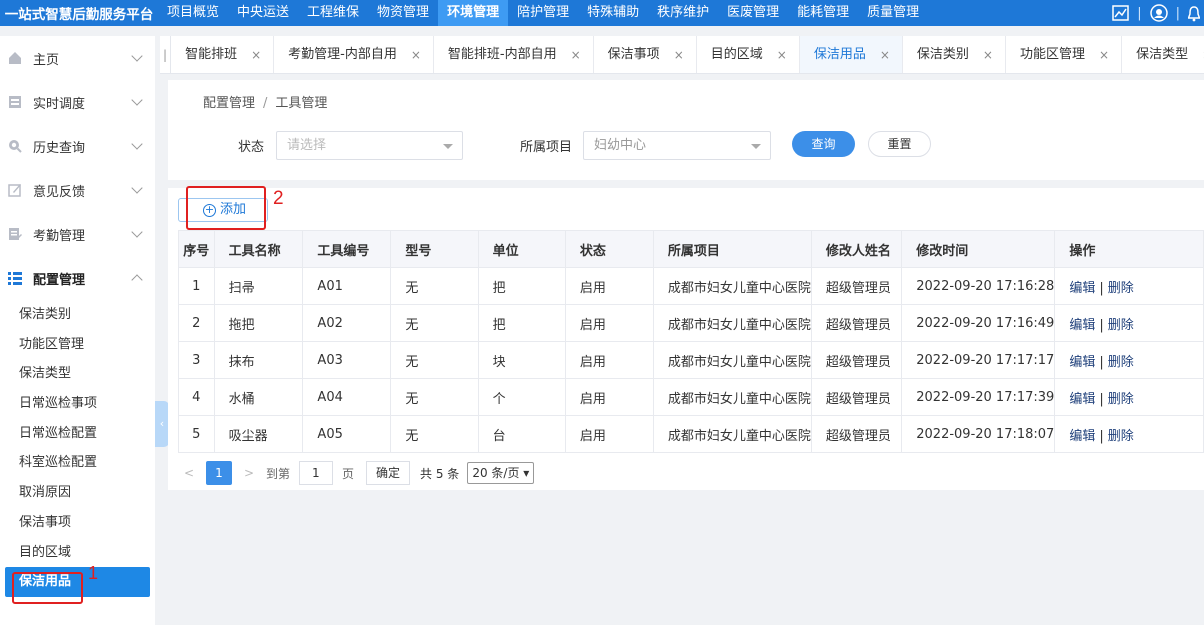  Describe the element at coordinates (1194, 13) in the screenshot. I see `bell-icon` at that location.